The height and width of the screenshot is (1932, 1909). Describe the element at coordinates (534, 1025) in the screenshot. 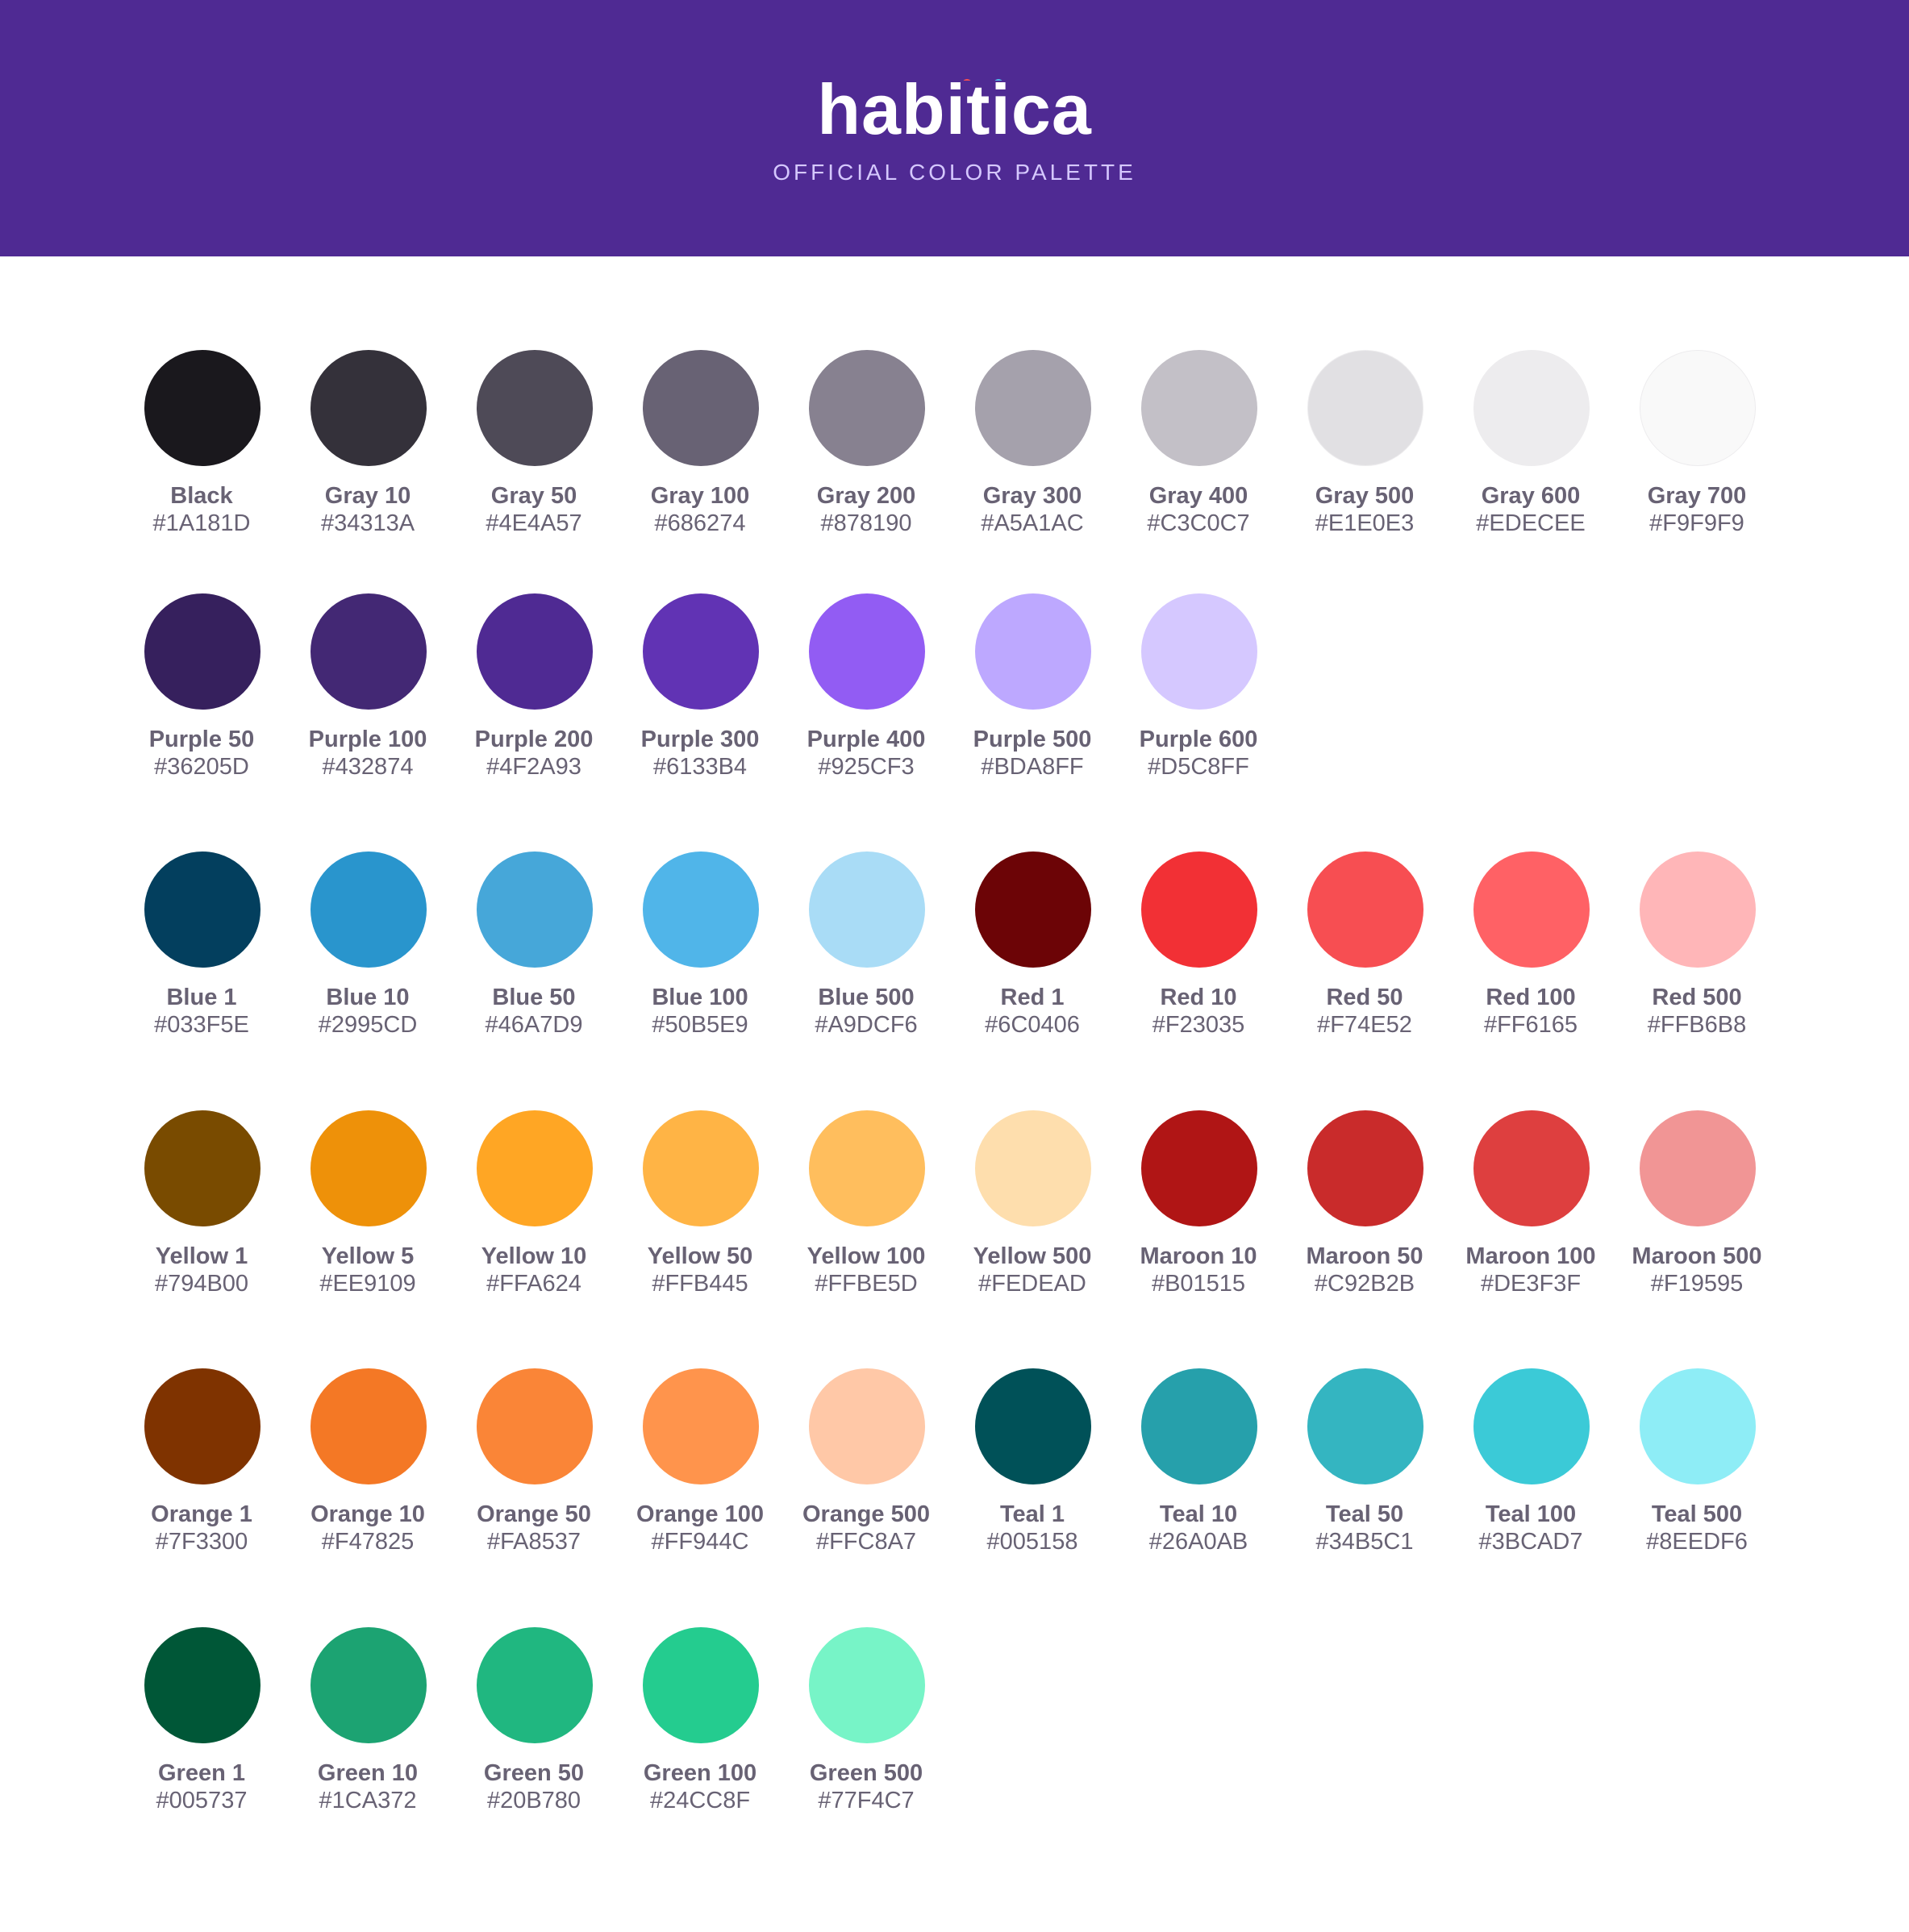

I see `swatch-hex: #46A7D9` at that location.